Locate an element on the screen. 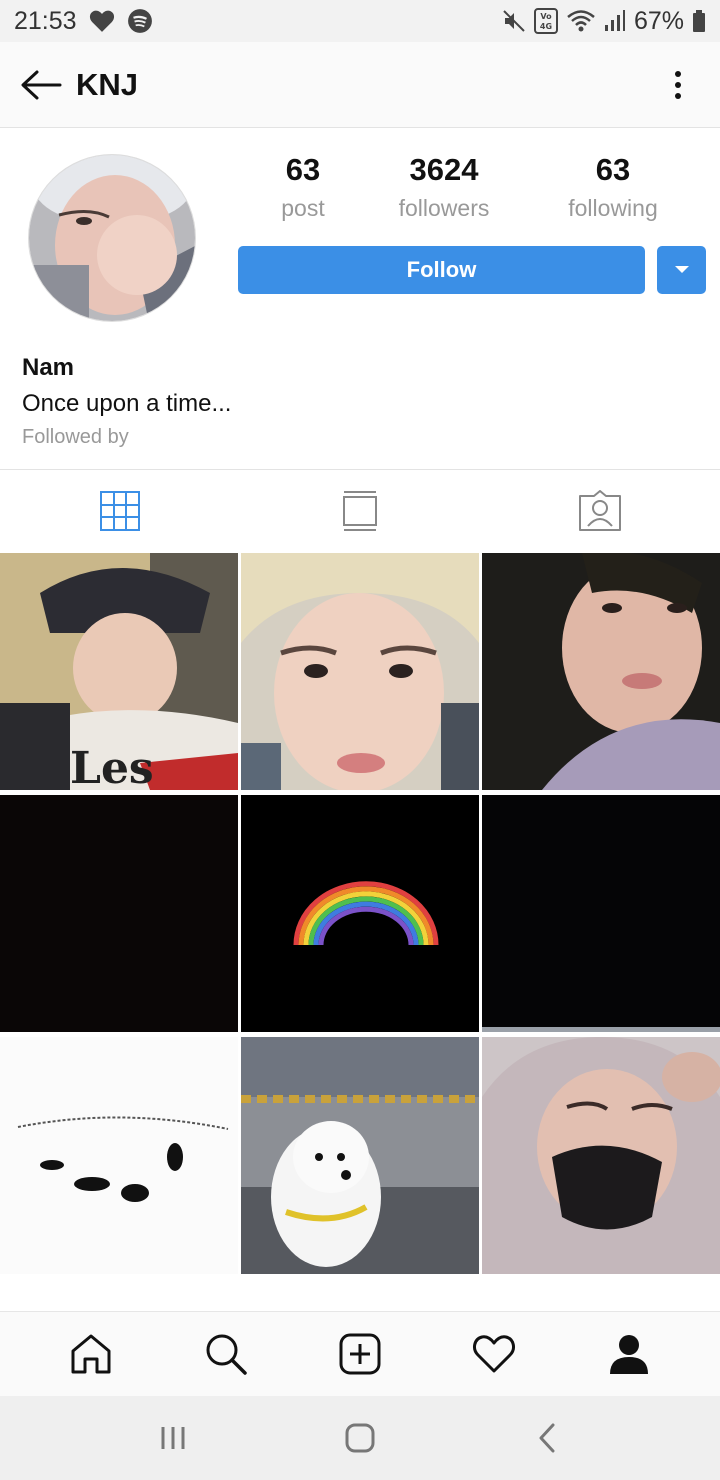  stat-posts-label: post is located at coordinates (303, 208).